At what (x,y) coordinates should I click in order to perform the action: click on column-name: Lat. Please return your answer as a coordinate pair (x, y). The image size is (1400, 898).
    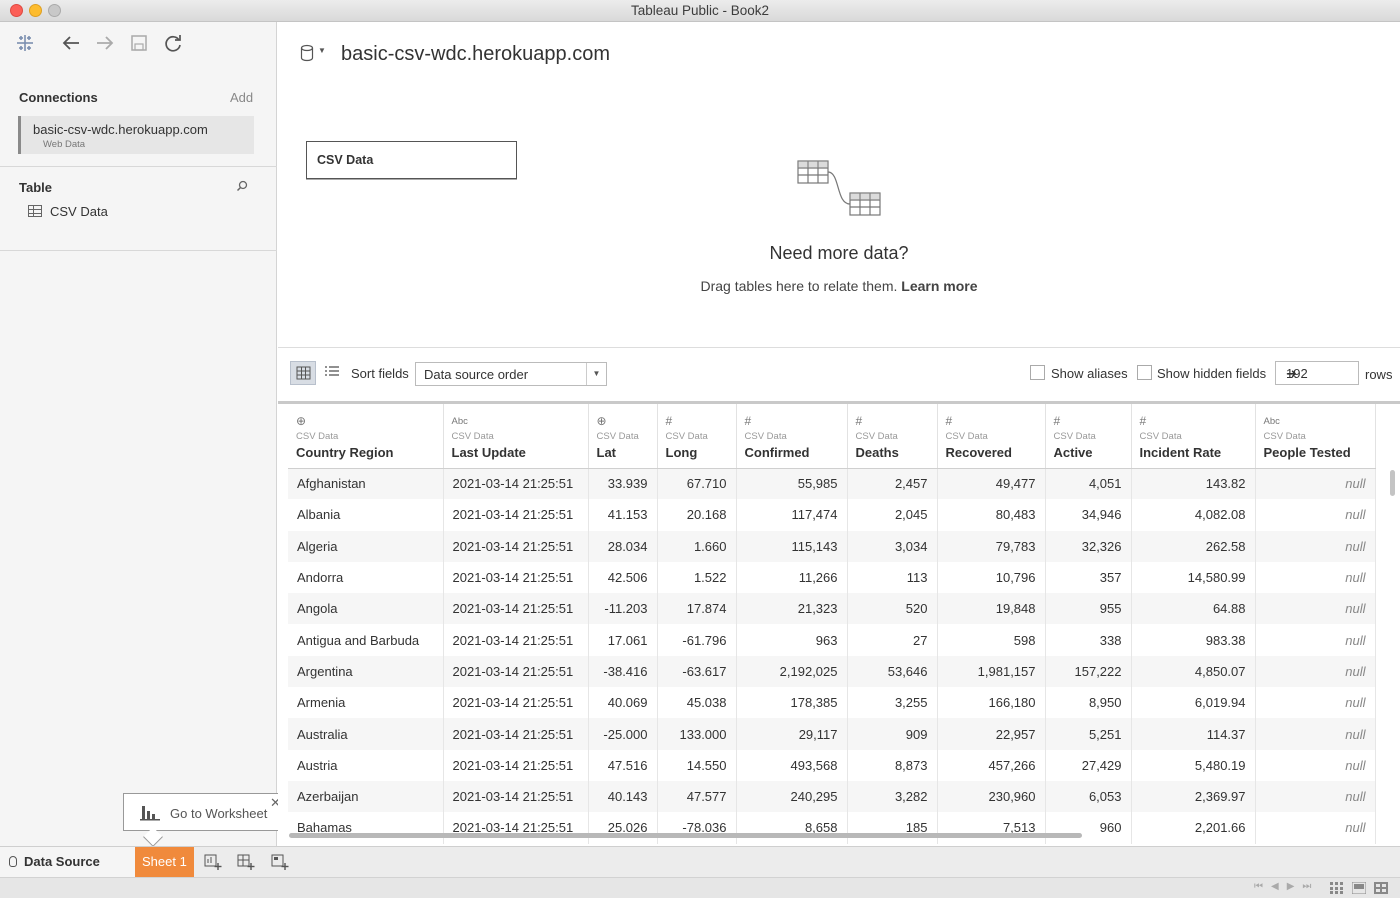
    Looking at the image, I should click on (623, 452).